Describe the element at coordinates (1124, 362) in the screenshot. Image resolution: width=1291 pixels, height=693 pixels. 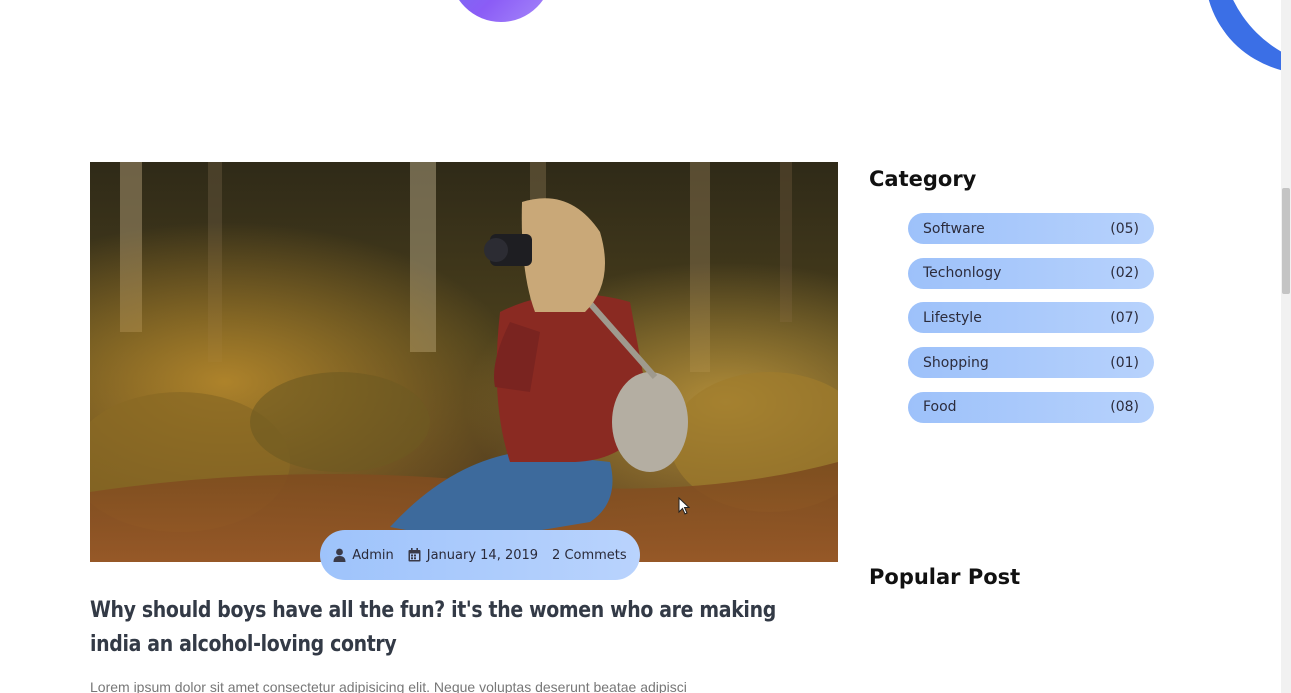
I see `category-count: (01)` at that location.